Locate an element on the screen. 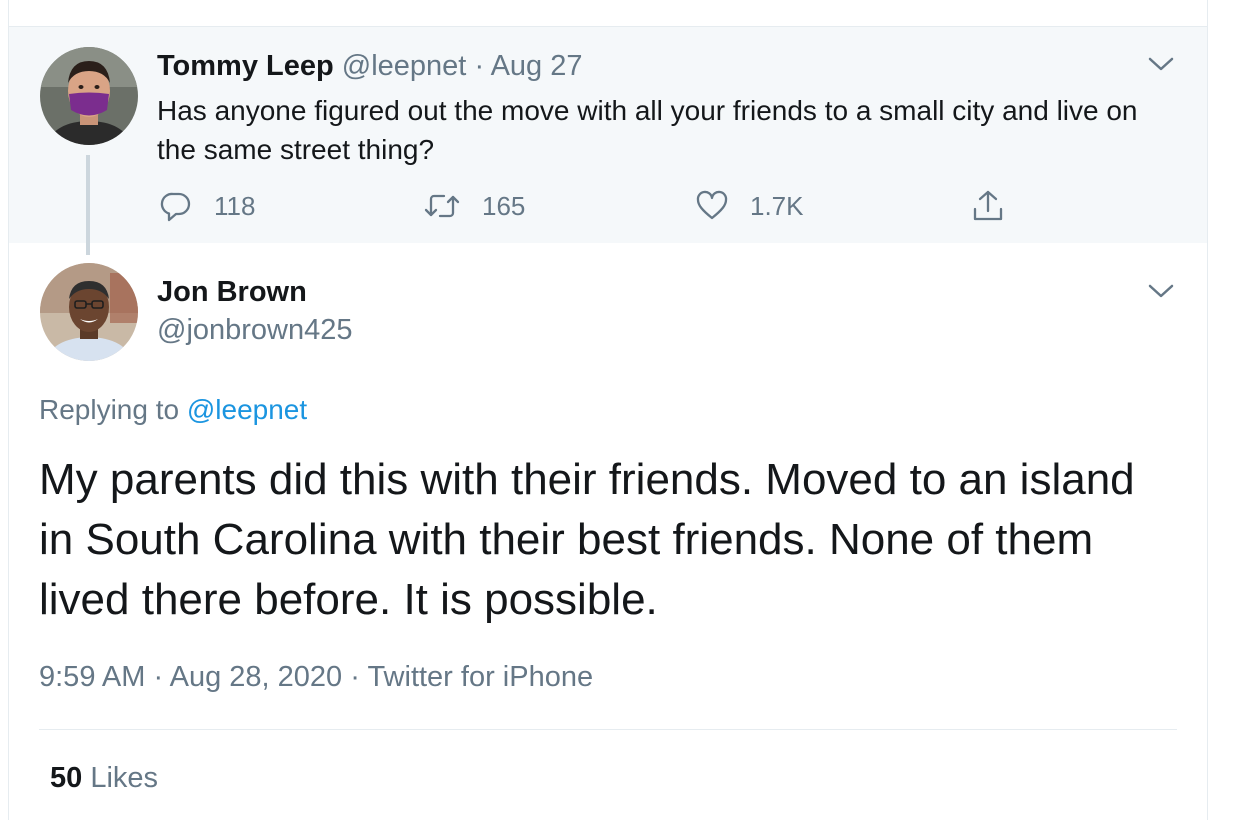 This screenshot has height=820, width=1238. share-button is located at coordinates (999, 206).